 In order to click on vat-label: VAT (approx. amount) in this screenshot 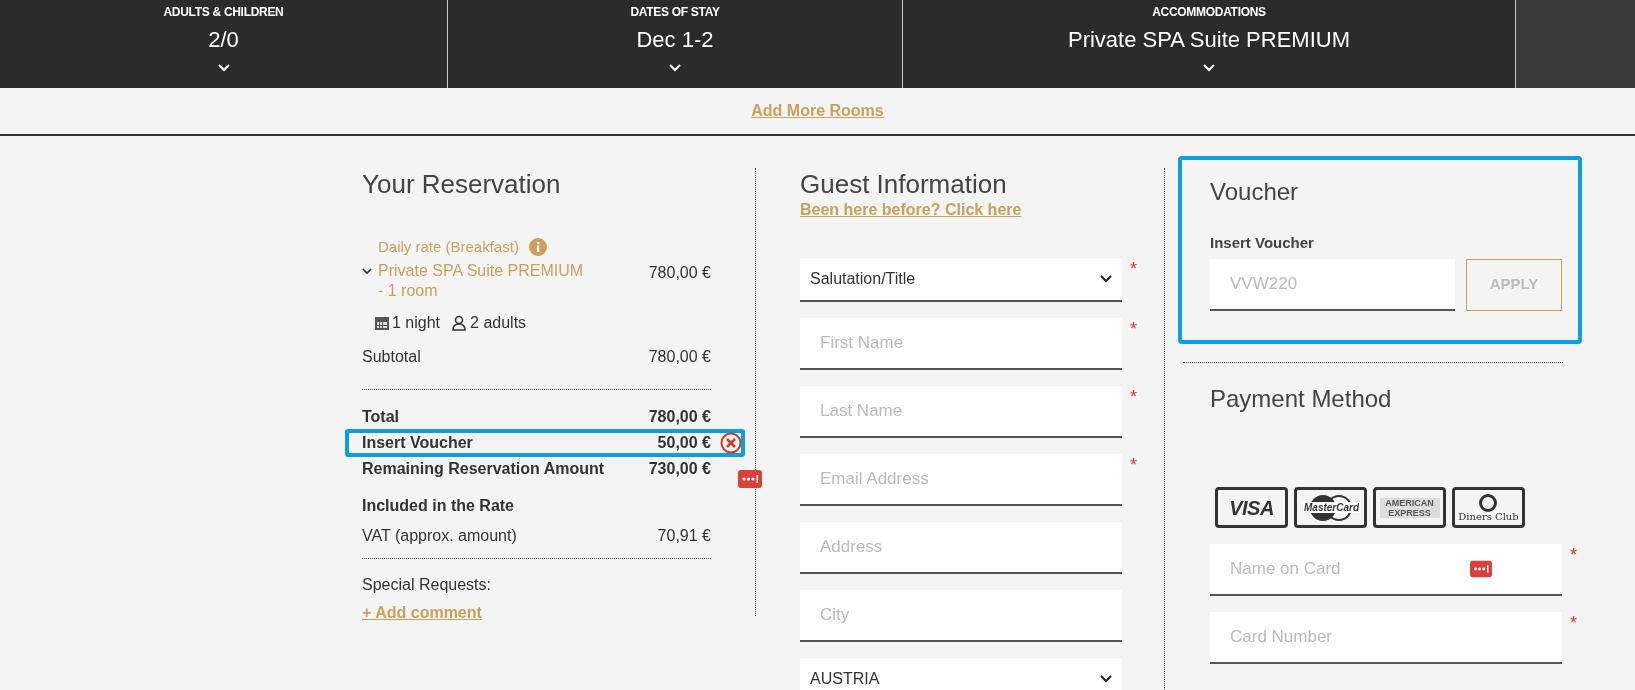, I will do `click(439, 535)`.